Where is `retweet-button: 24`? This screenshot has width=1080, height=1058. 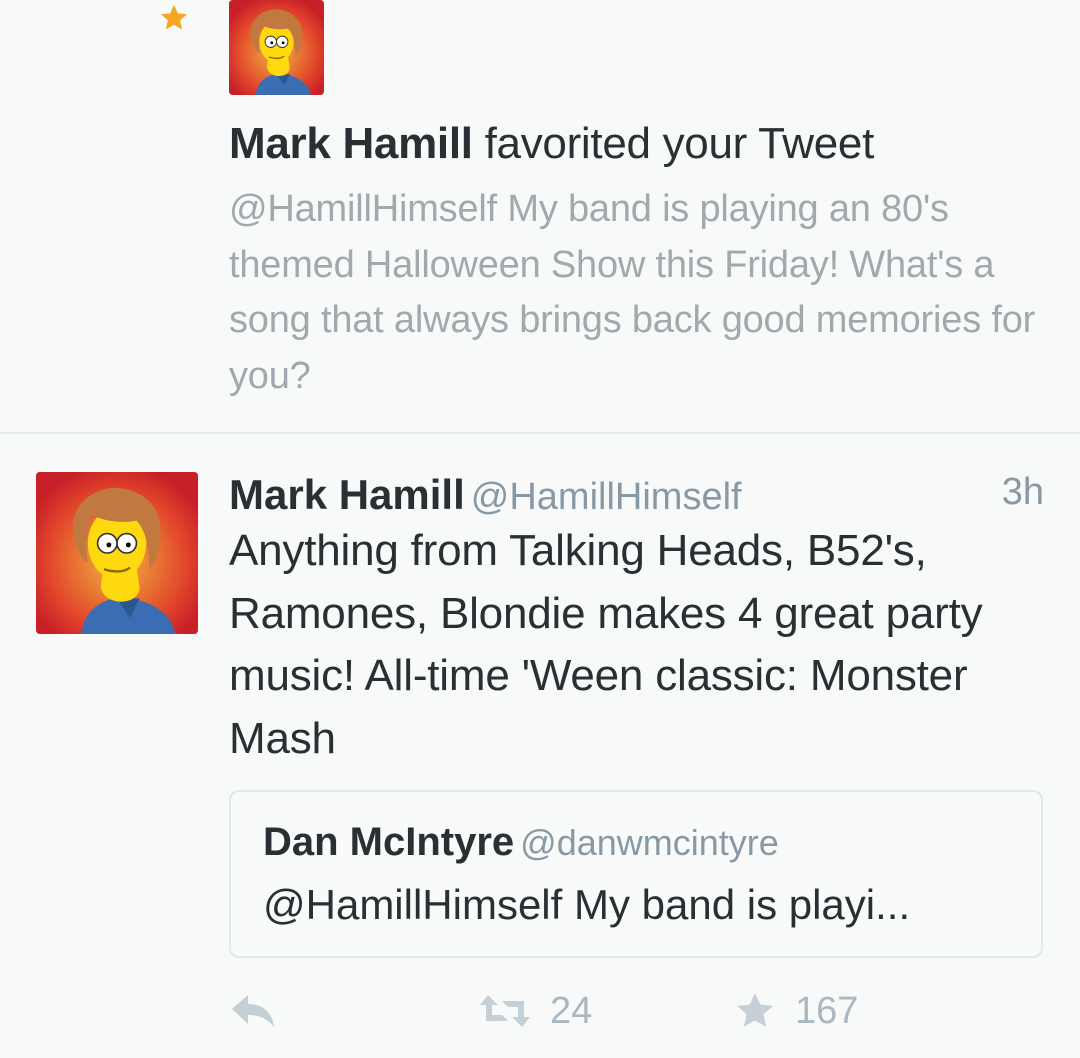 retweet-button: 24 is located at coordinates (535, 1011).